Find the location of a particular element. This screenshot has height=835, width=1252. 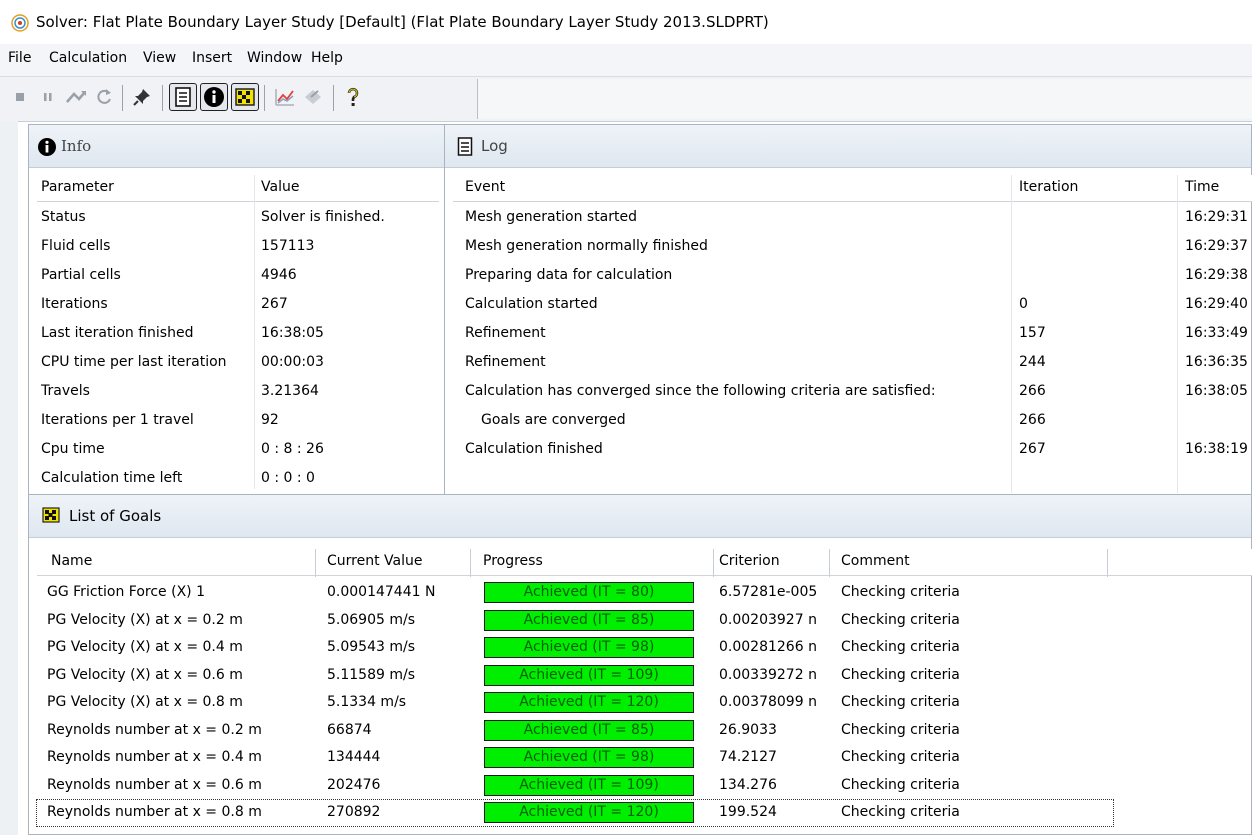

menu-help: Help is located at coordinates (327, 58).